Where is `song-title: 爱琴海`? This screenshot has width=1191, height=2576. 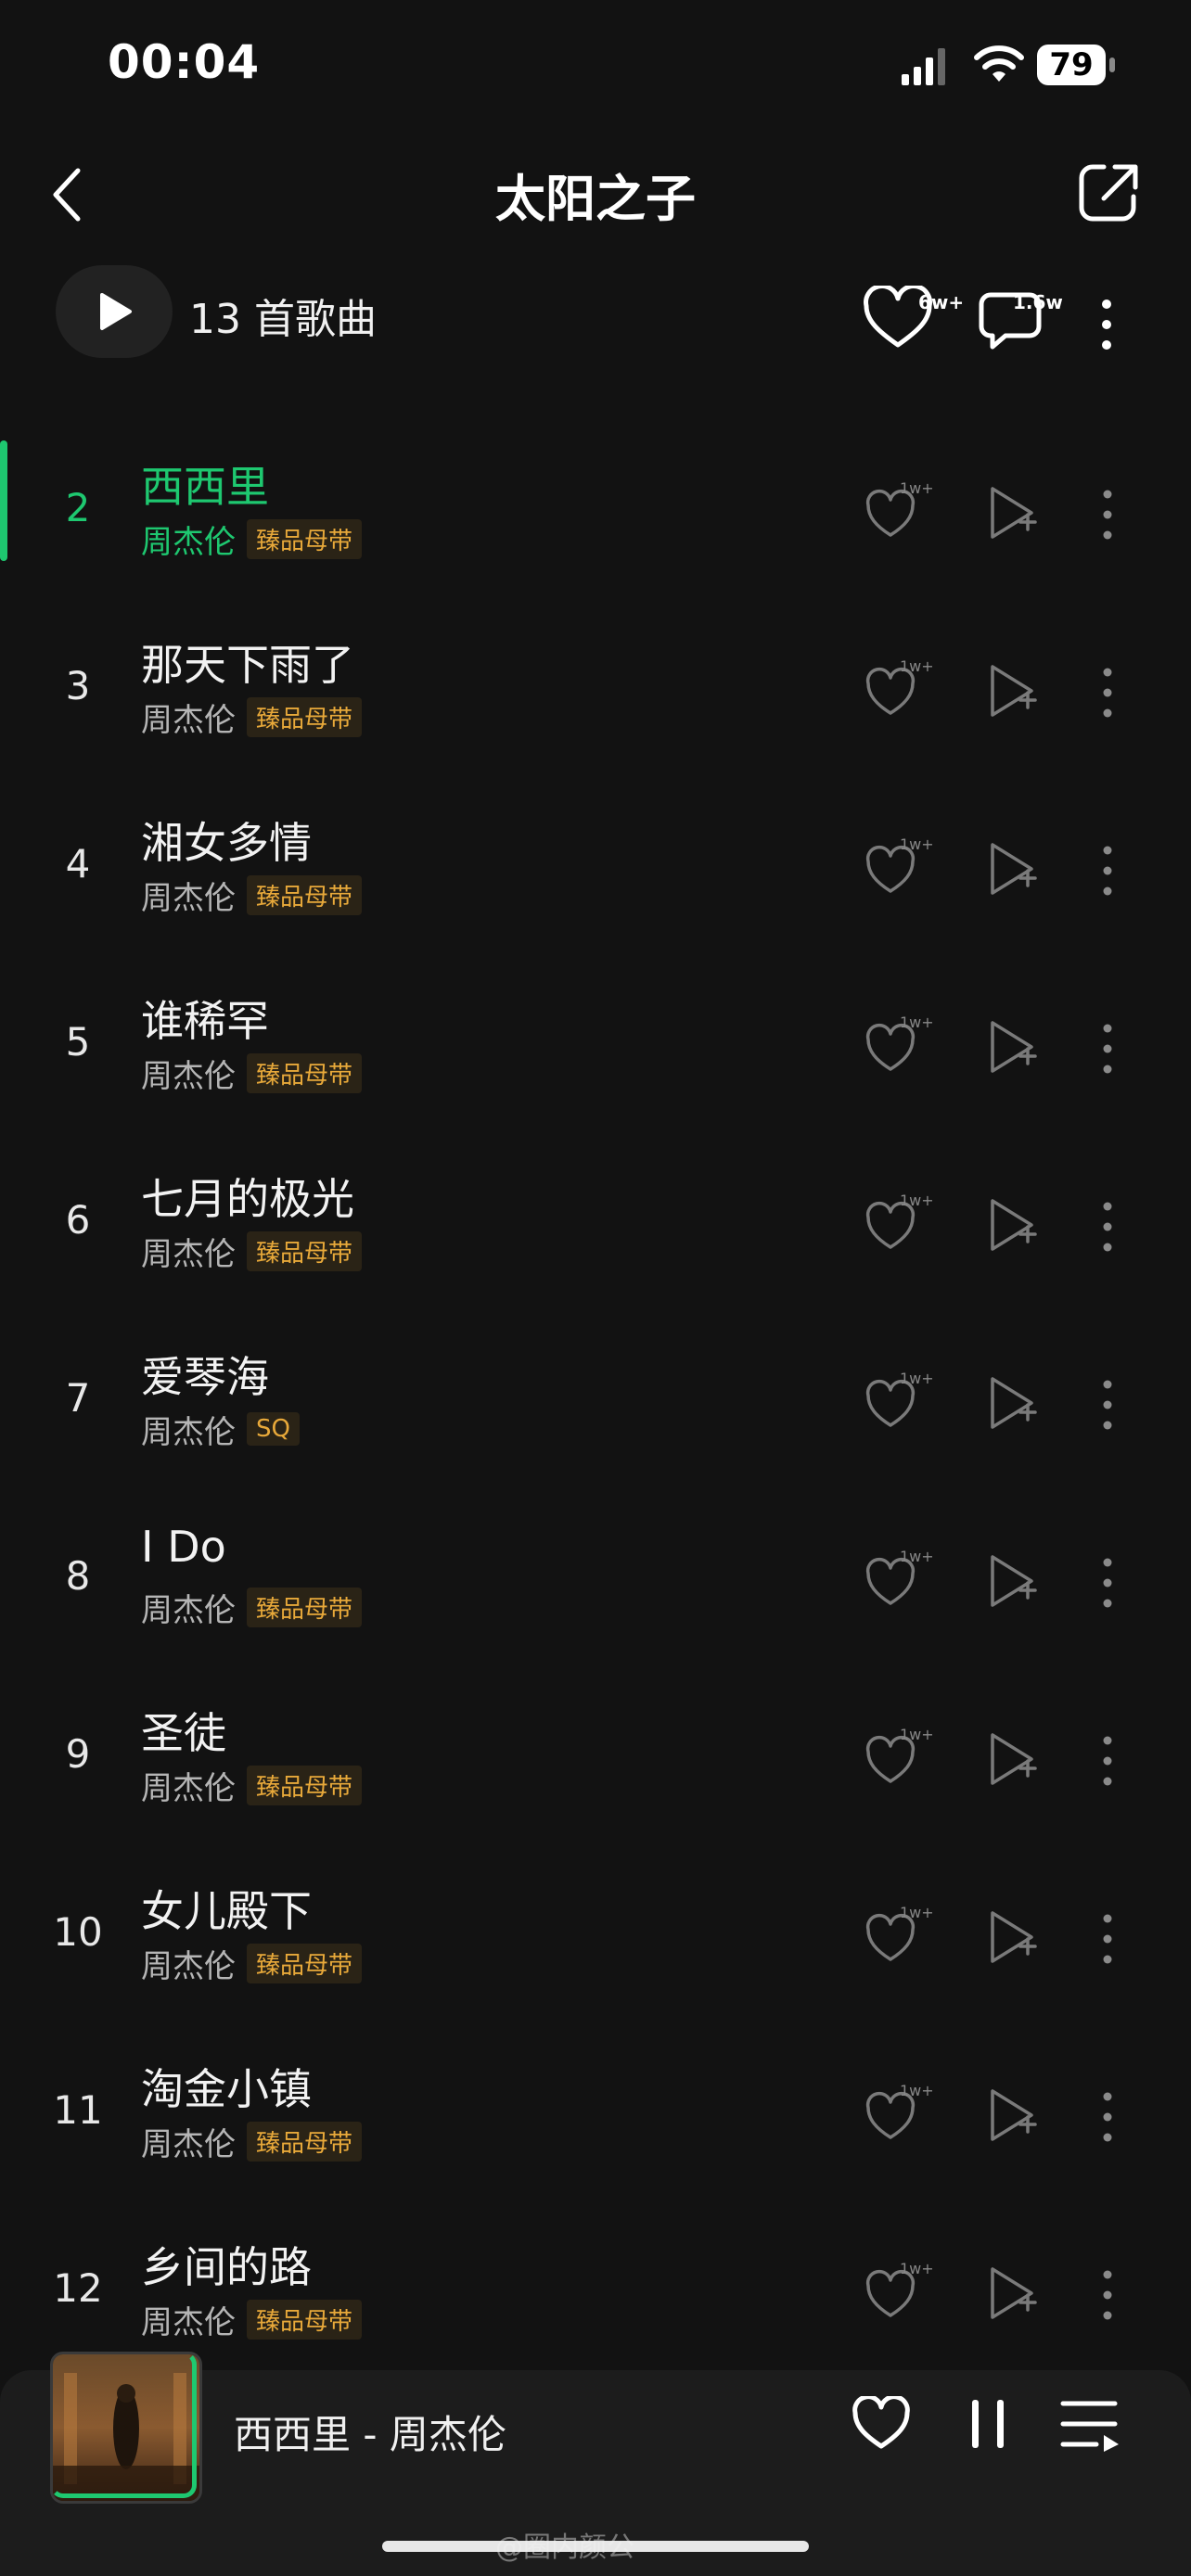
song-title: 爱琴海 is located at coordinates (205, 1377).